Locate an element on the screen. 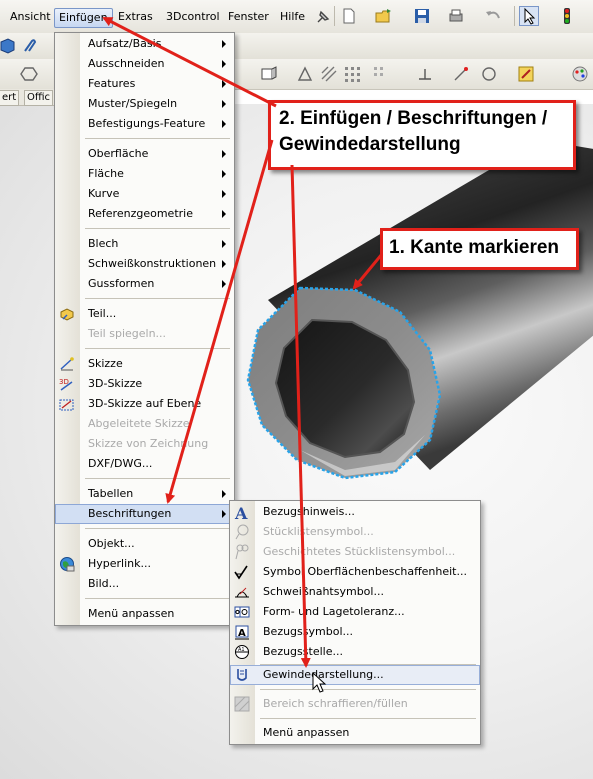 The height and width of the screenshot is (779, 593). menu-item-menue-anpassen-sub: Menü anpassen is located at coordinates (355, 733).